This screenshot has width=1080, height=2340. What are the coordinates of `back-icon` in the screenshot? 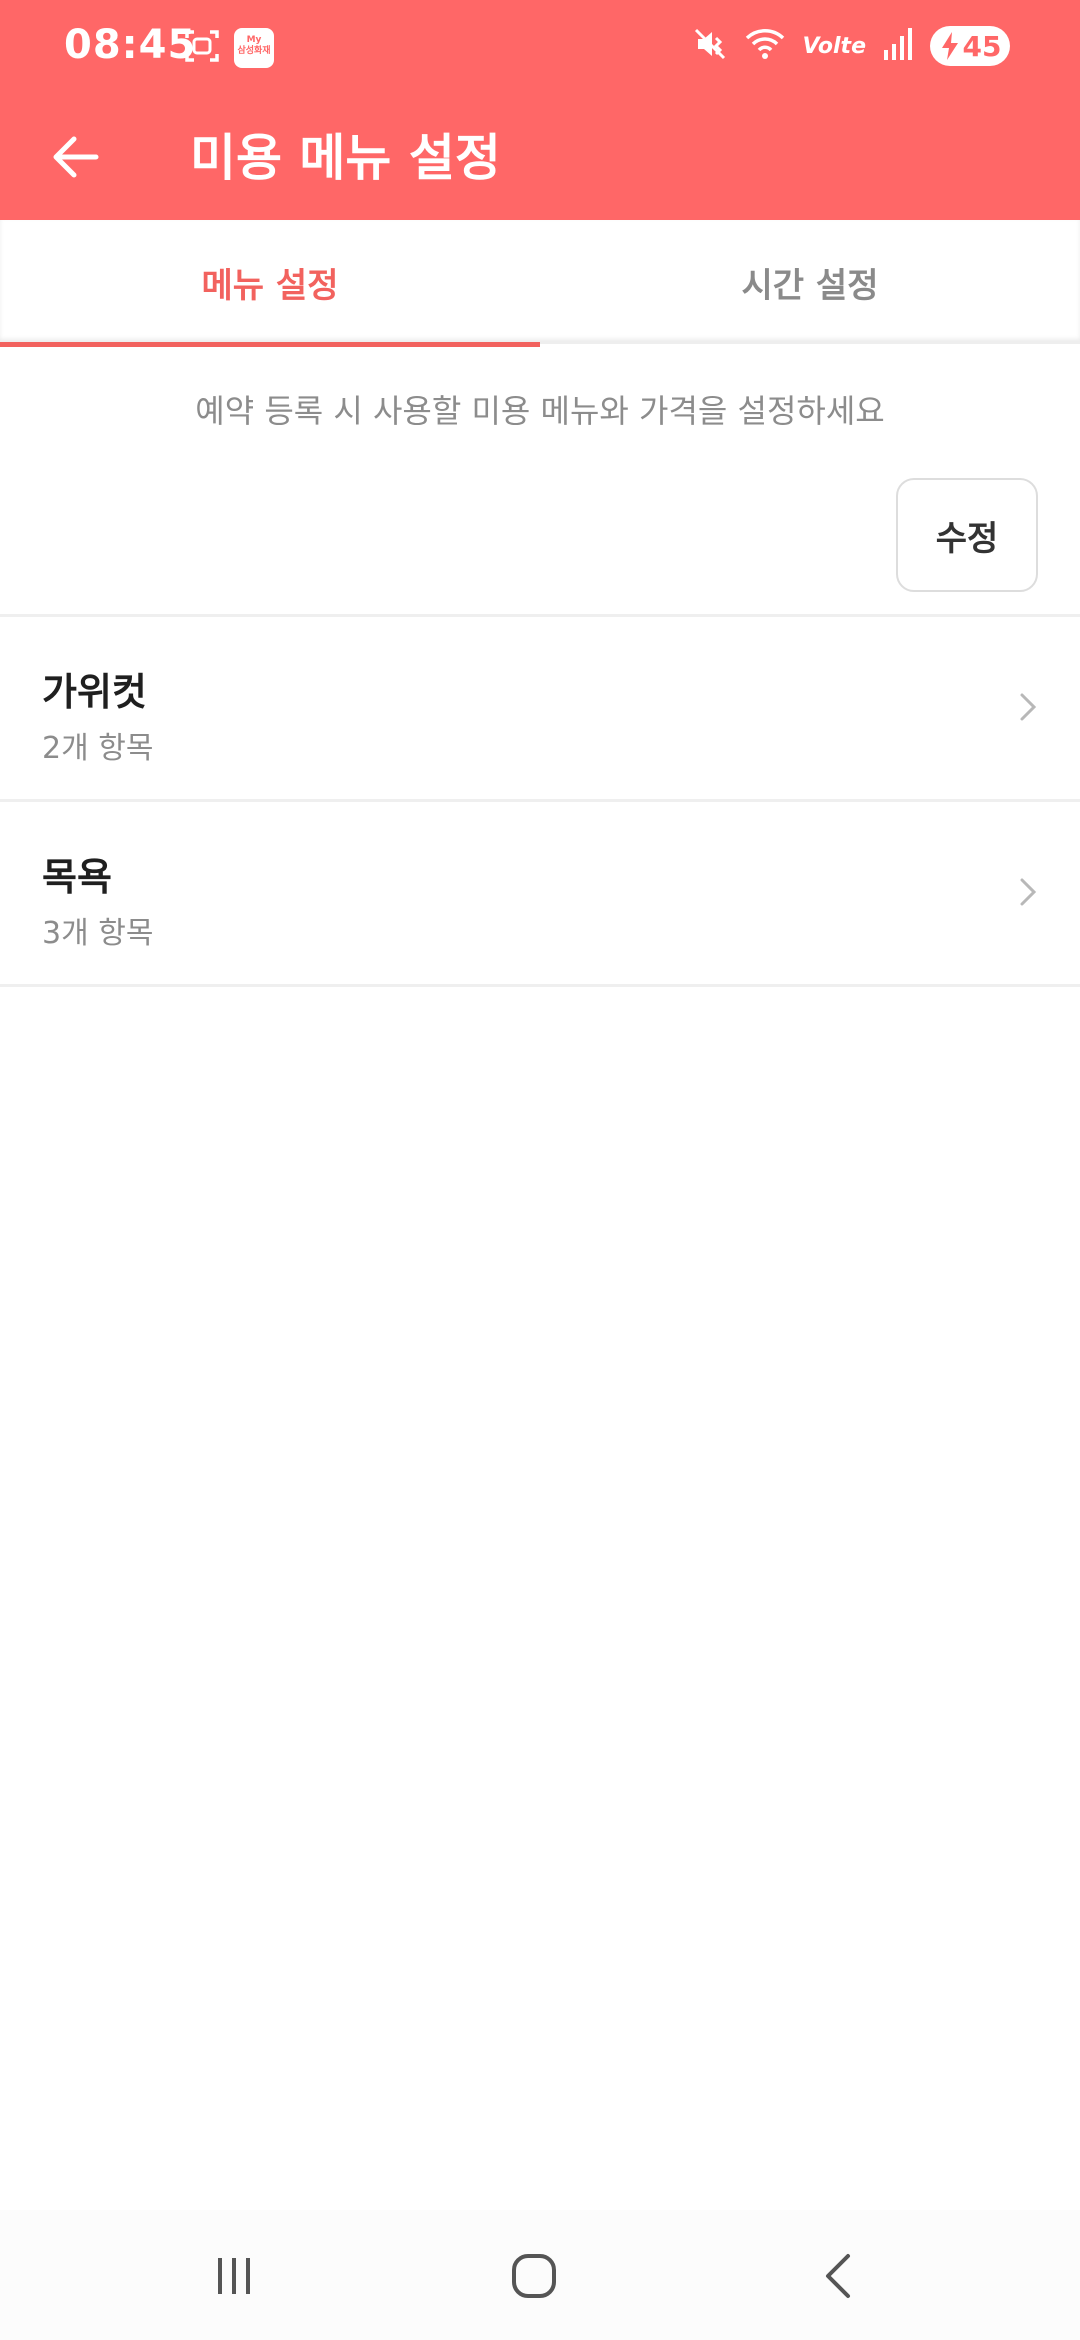 It's located at (838, 2276).